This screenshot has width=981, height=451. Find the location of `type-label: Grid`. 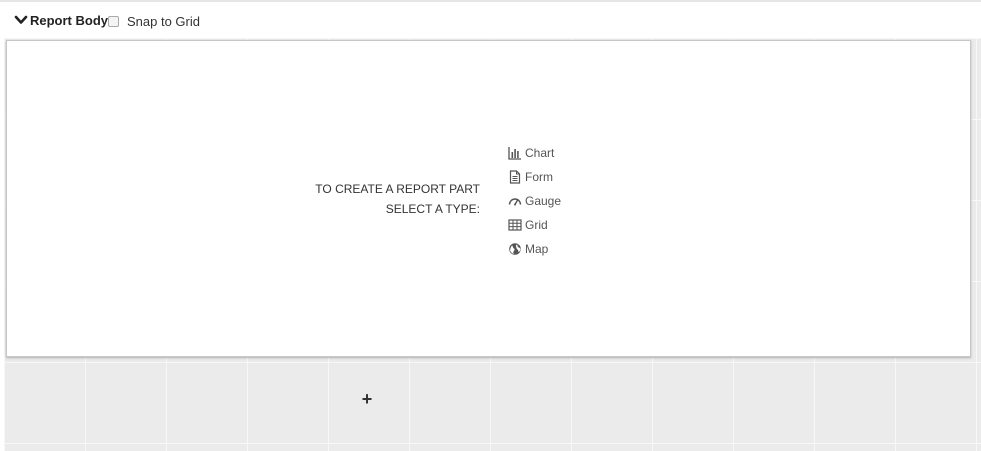

type-label: Grid is located at coordinates (536, 225).